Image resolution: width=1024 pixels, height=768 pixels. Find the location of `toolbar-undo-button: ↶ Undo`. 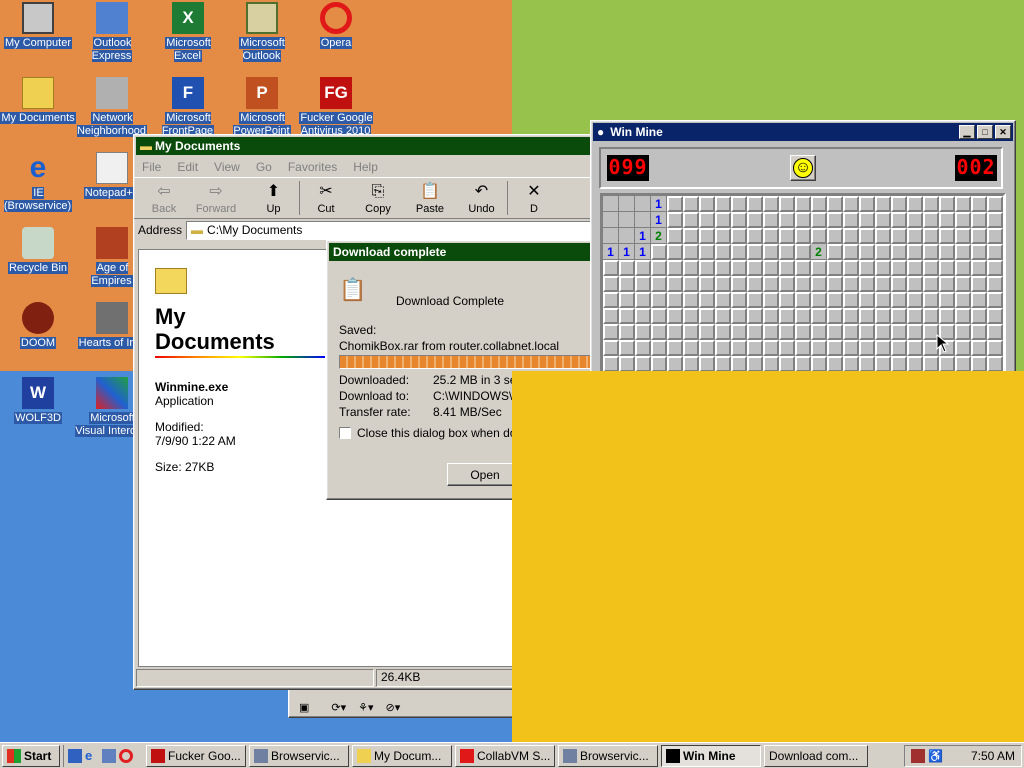

toolbar-undo-button: ↶ Undo is located at coordinates (482, 198).